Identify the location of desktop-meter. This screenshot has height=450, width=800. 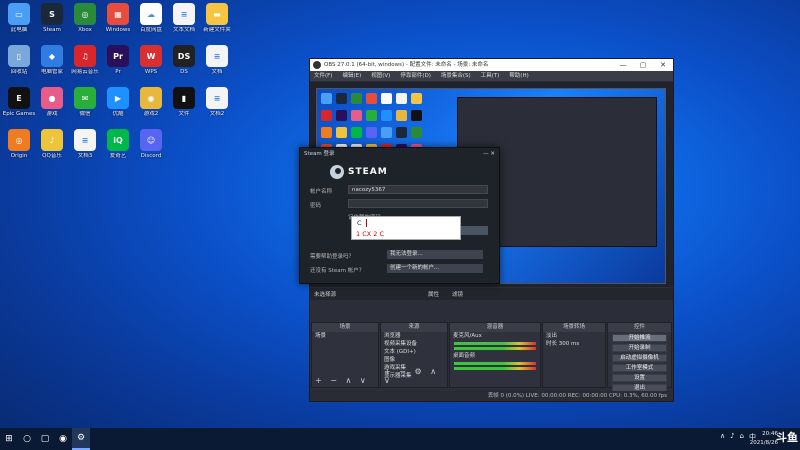
(495, 363).